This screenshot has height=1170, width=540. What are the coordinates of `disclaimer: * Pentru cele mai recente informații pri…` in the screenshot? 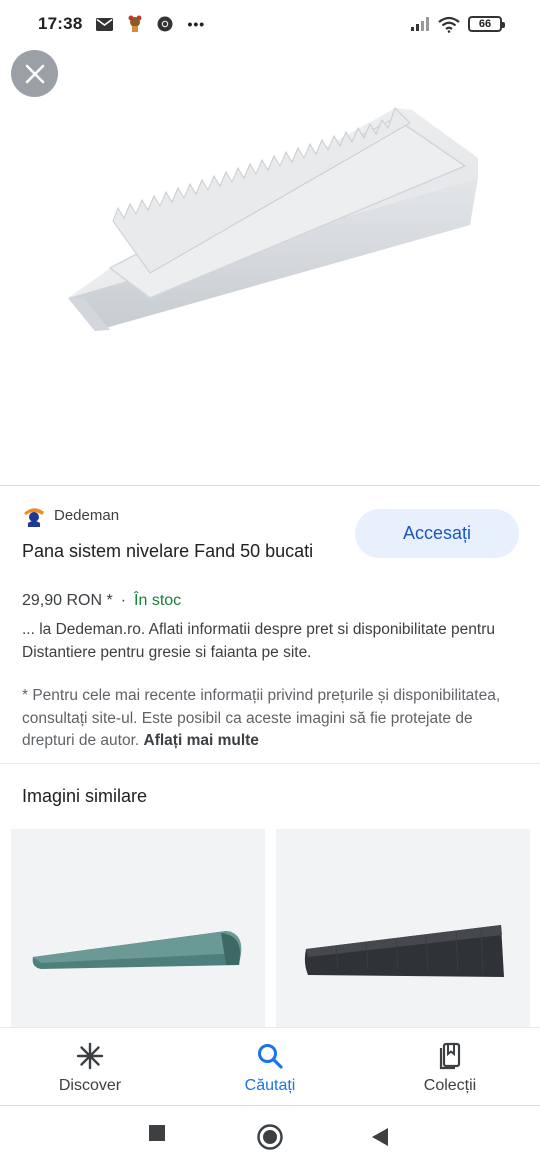 It's located at (274, 719).